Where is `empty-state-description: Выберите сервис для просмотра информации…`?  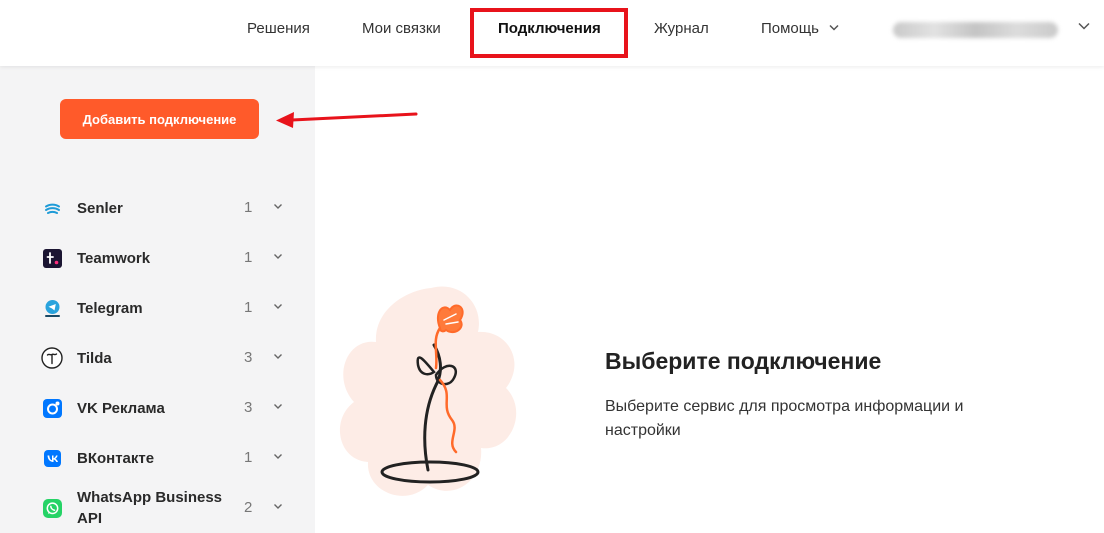 empty-state-description: Выберите сервис для просмотра информации… is located at coordinates (784, 418).